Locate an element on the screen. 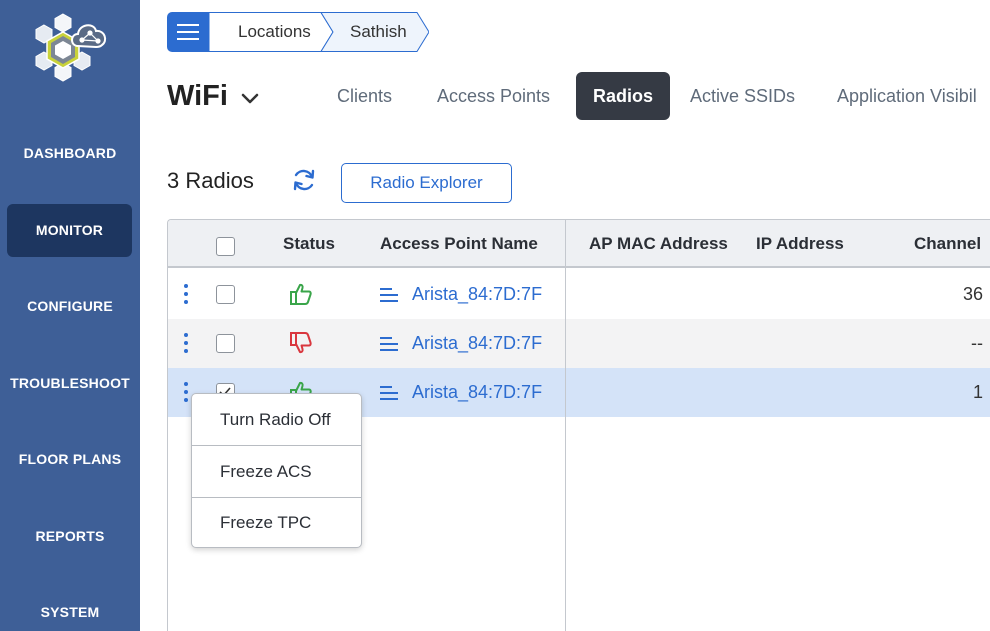 The image size is (990, 631). column-header-channel: Channel is located at coordinates (947, 244).